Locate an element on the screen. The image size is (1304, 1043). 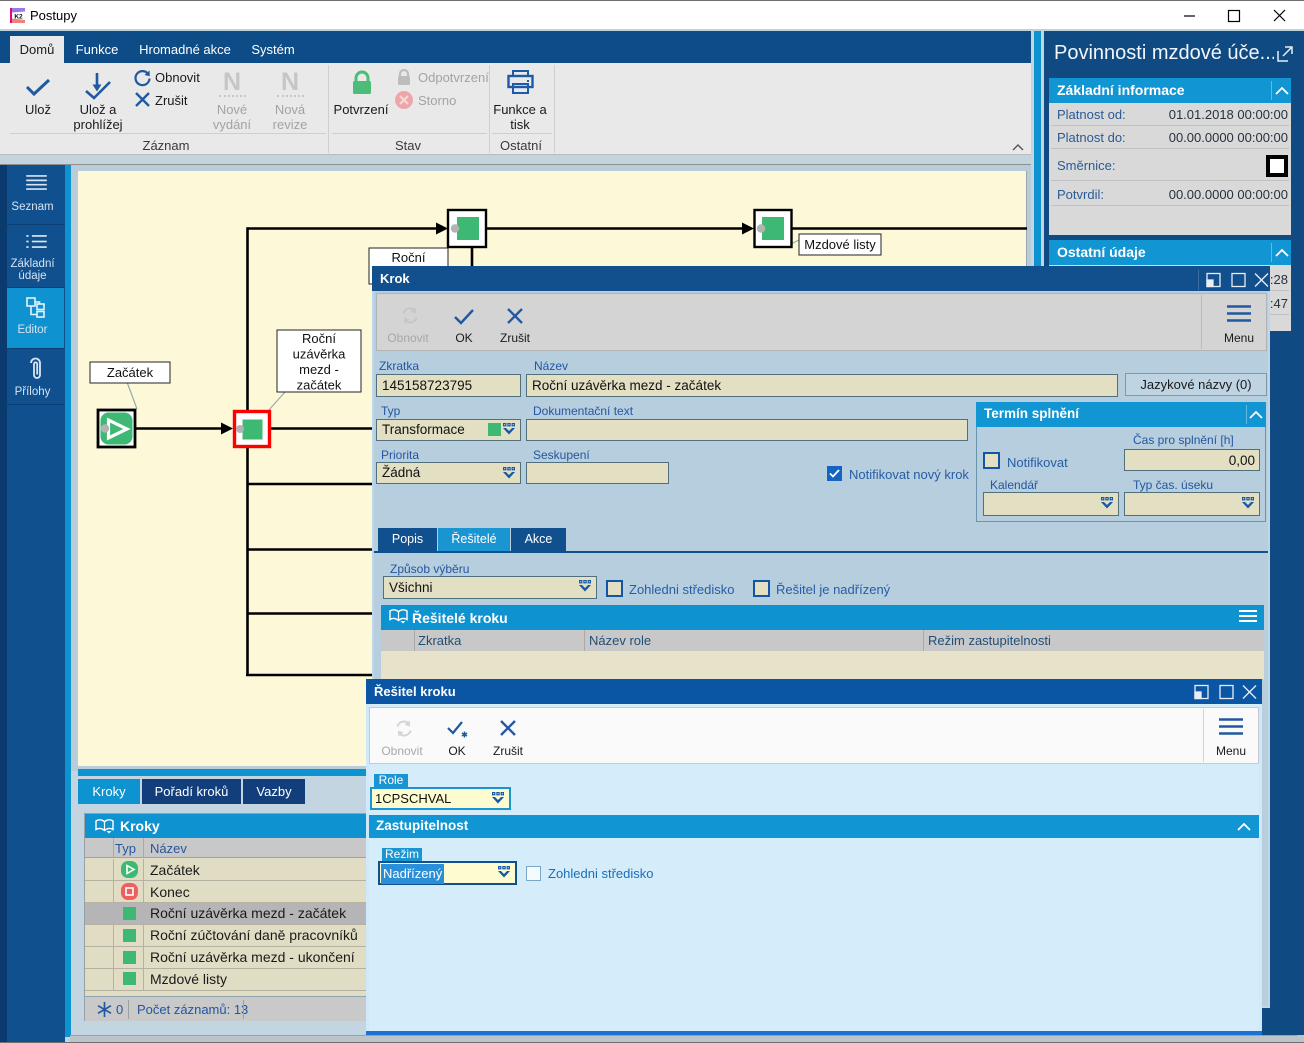
svg-text: Mzdové listy is located at coordinates (840, 244).